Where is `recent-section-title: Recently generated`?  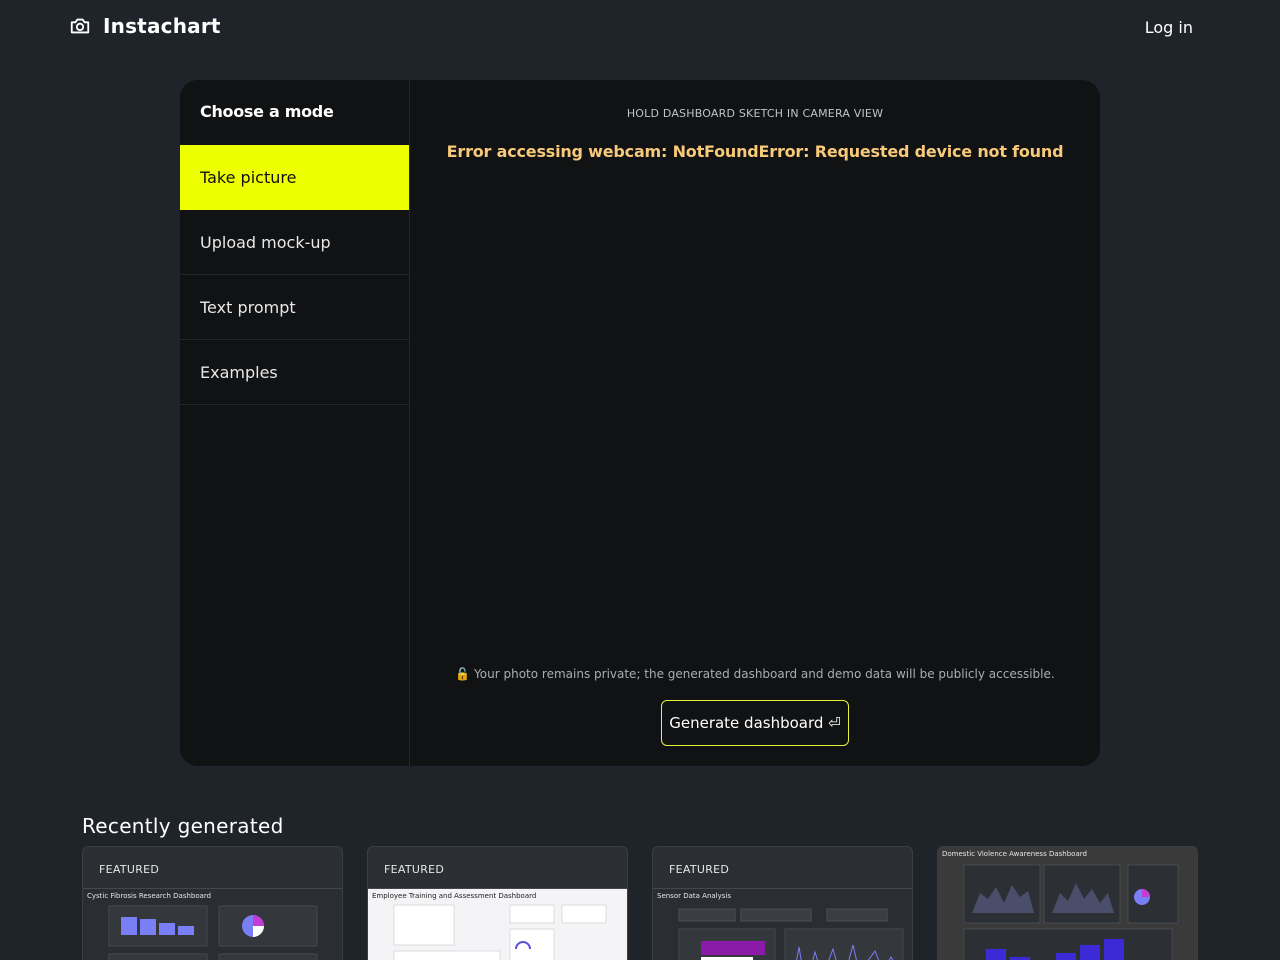
recent-section-title: Recently generated is located at coordinates (183, 826).